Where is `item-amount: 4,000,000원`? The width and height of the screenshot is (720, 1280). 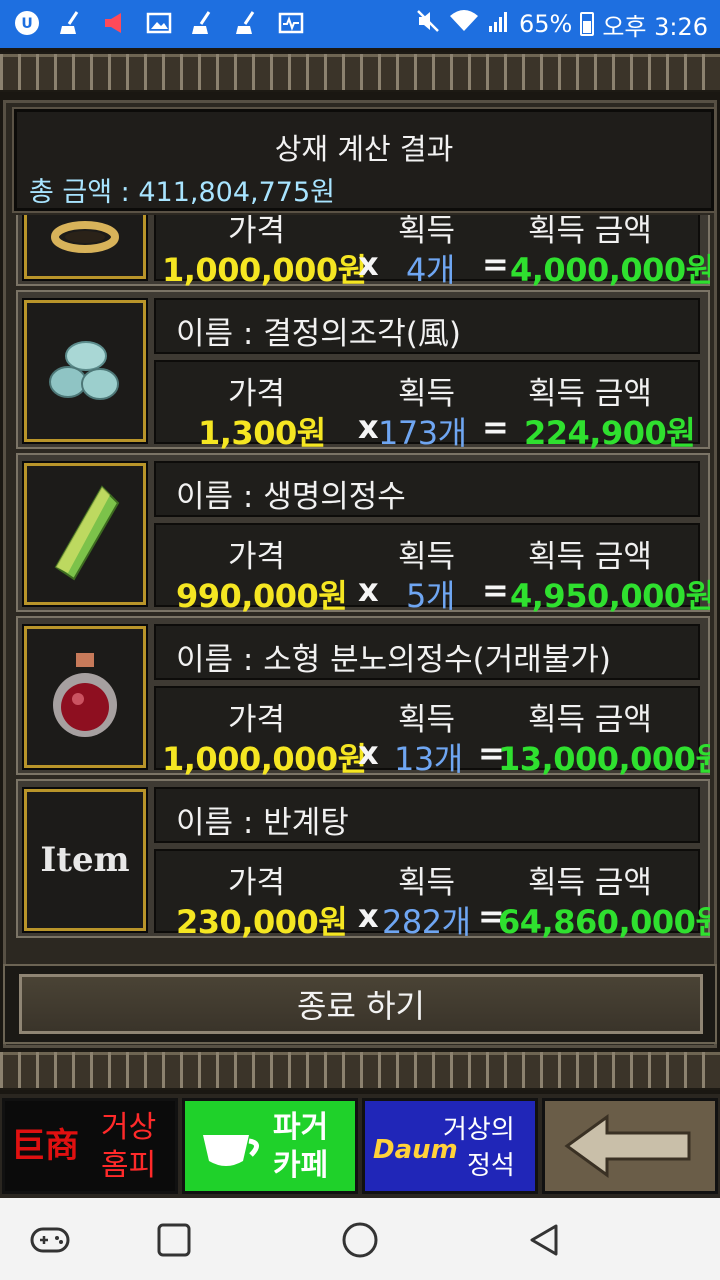
item-amount: 4,000,000원 is located at coordinates (610, 270).